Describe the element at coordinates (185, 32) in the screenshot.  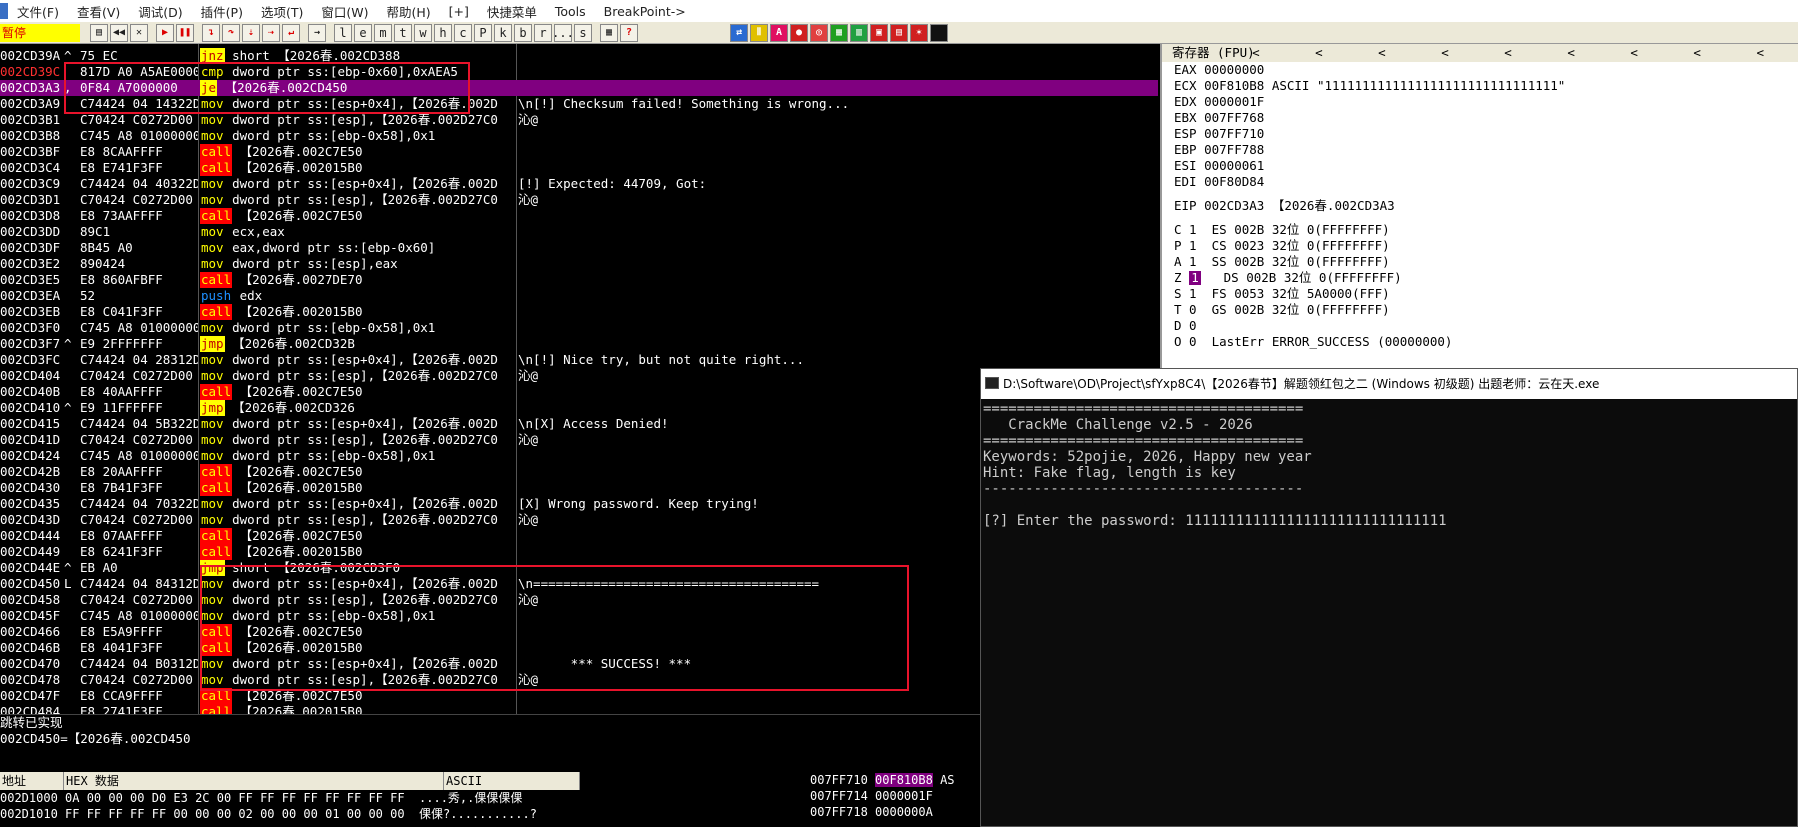
I see `pause-icon: ❚❚` at that location.